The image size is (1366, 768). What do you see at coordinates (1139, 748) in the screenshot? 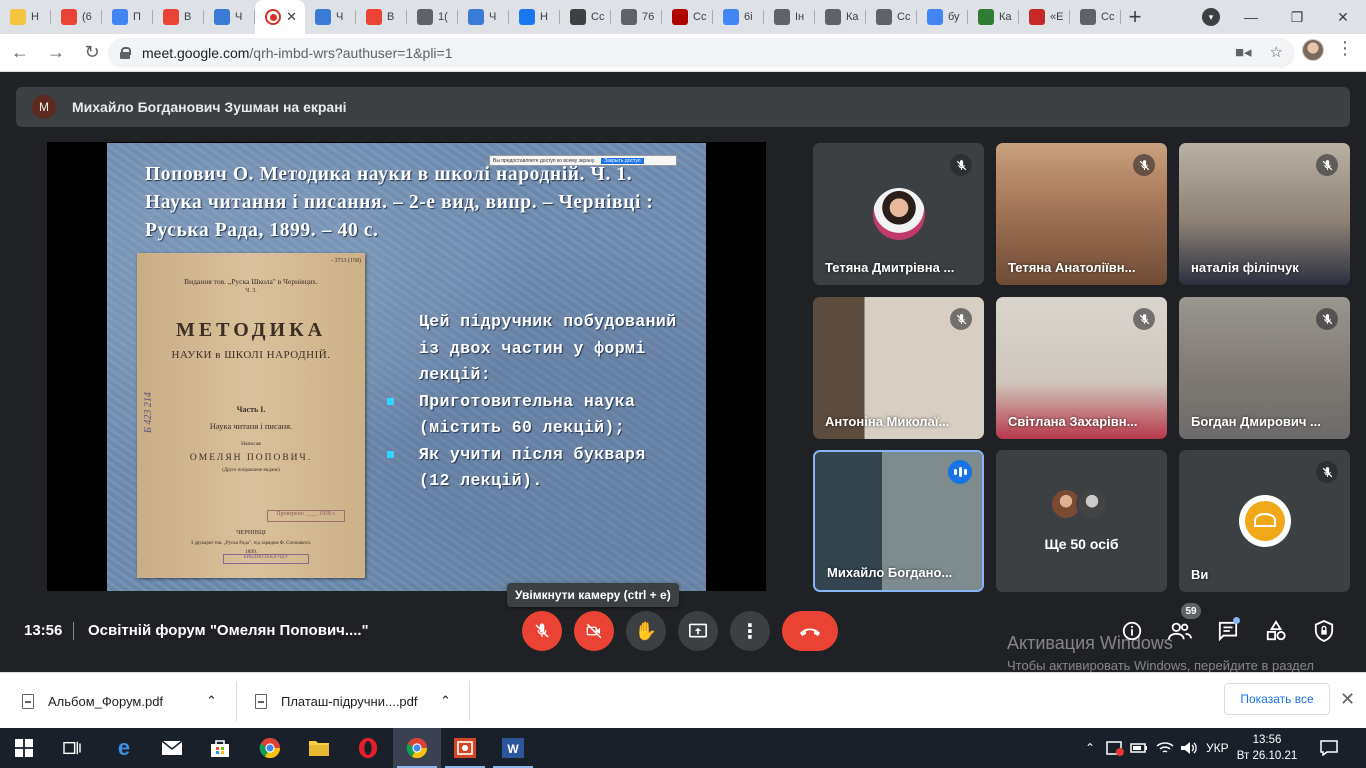
I see `battery-icon` at bounding box center [1139, 748].